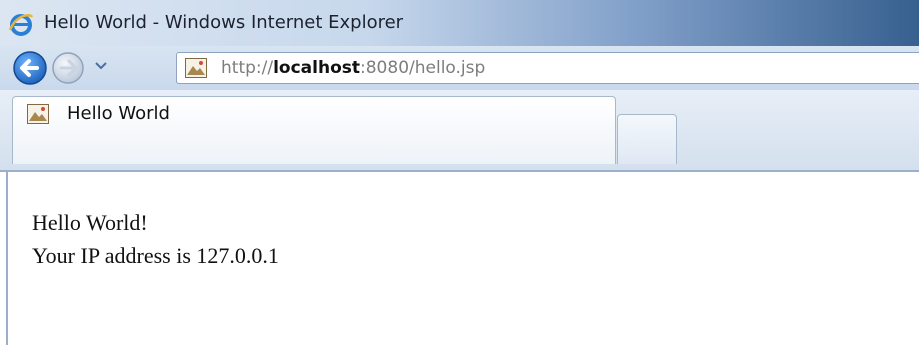 Image resolution: width=919 pixels, height=345 pixels. Describe the element at coordinates (7, 258) in the screenshot. I see `content-frame-border` at that location.